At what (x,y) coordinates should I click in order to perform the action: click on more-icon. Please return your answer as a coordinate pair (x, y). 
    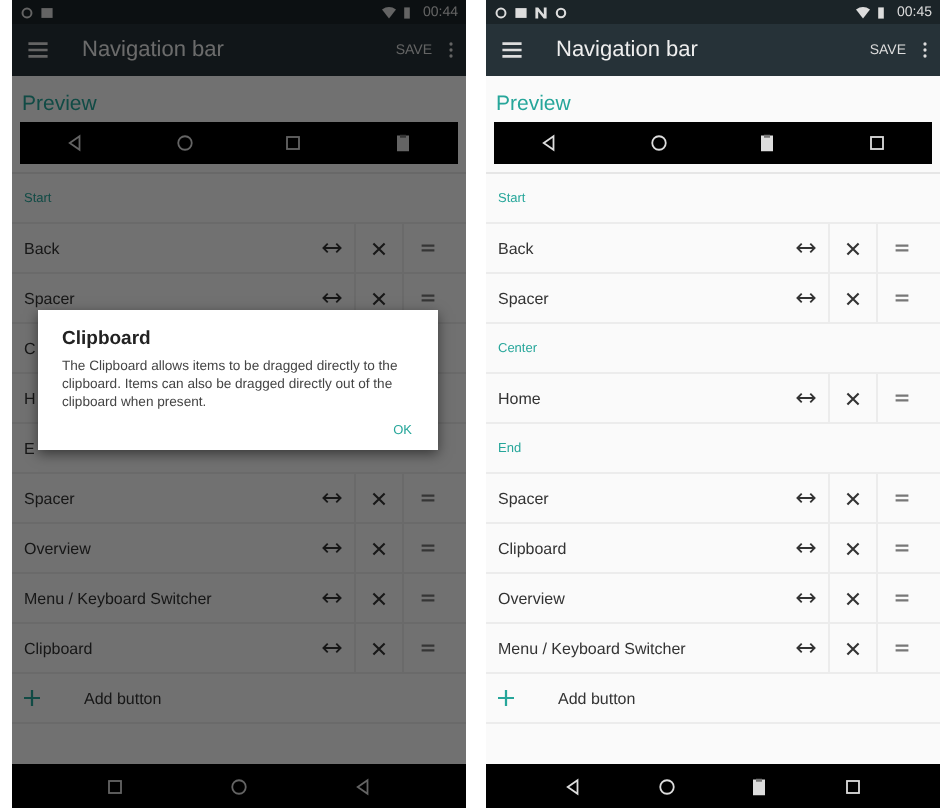
    Looking at the image, I should click on (925, 50).